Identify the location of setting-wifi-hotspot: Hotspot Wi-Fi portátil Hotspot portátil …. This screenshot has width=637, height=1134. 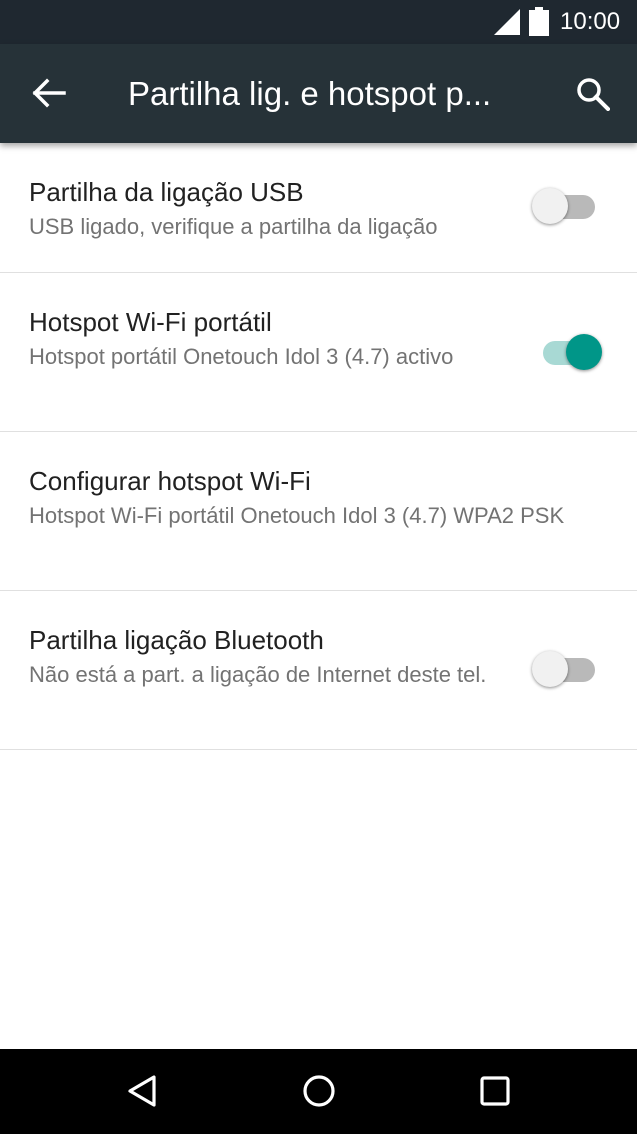
(318, 352).